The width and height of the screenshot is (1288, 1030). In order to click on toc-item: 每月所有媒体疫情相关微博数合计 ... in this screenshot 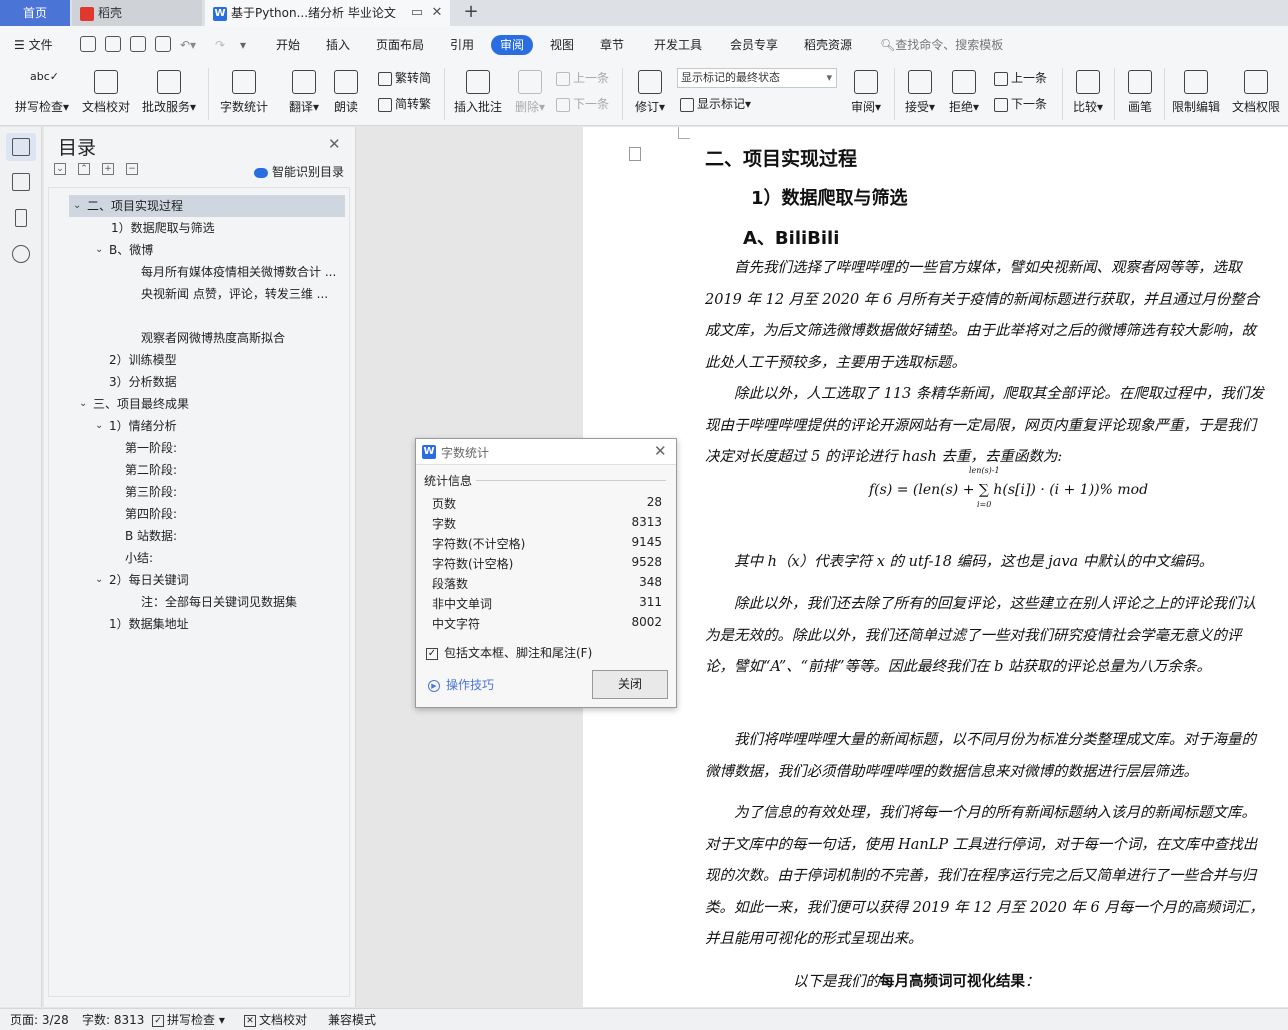, I will do `click(238, 272)`.